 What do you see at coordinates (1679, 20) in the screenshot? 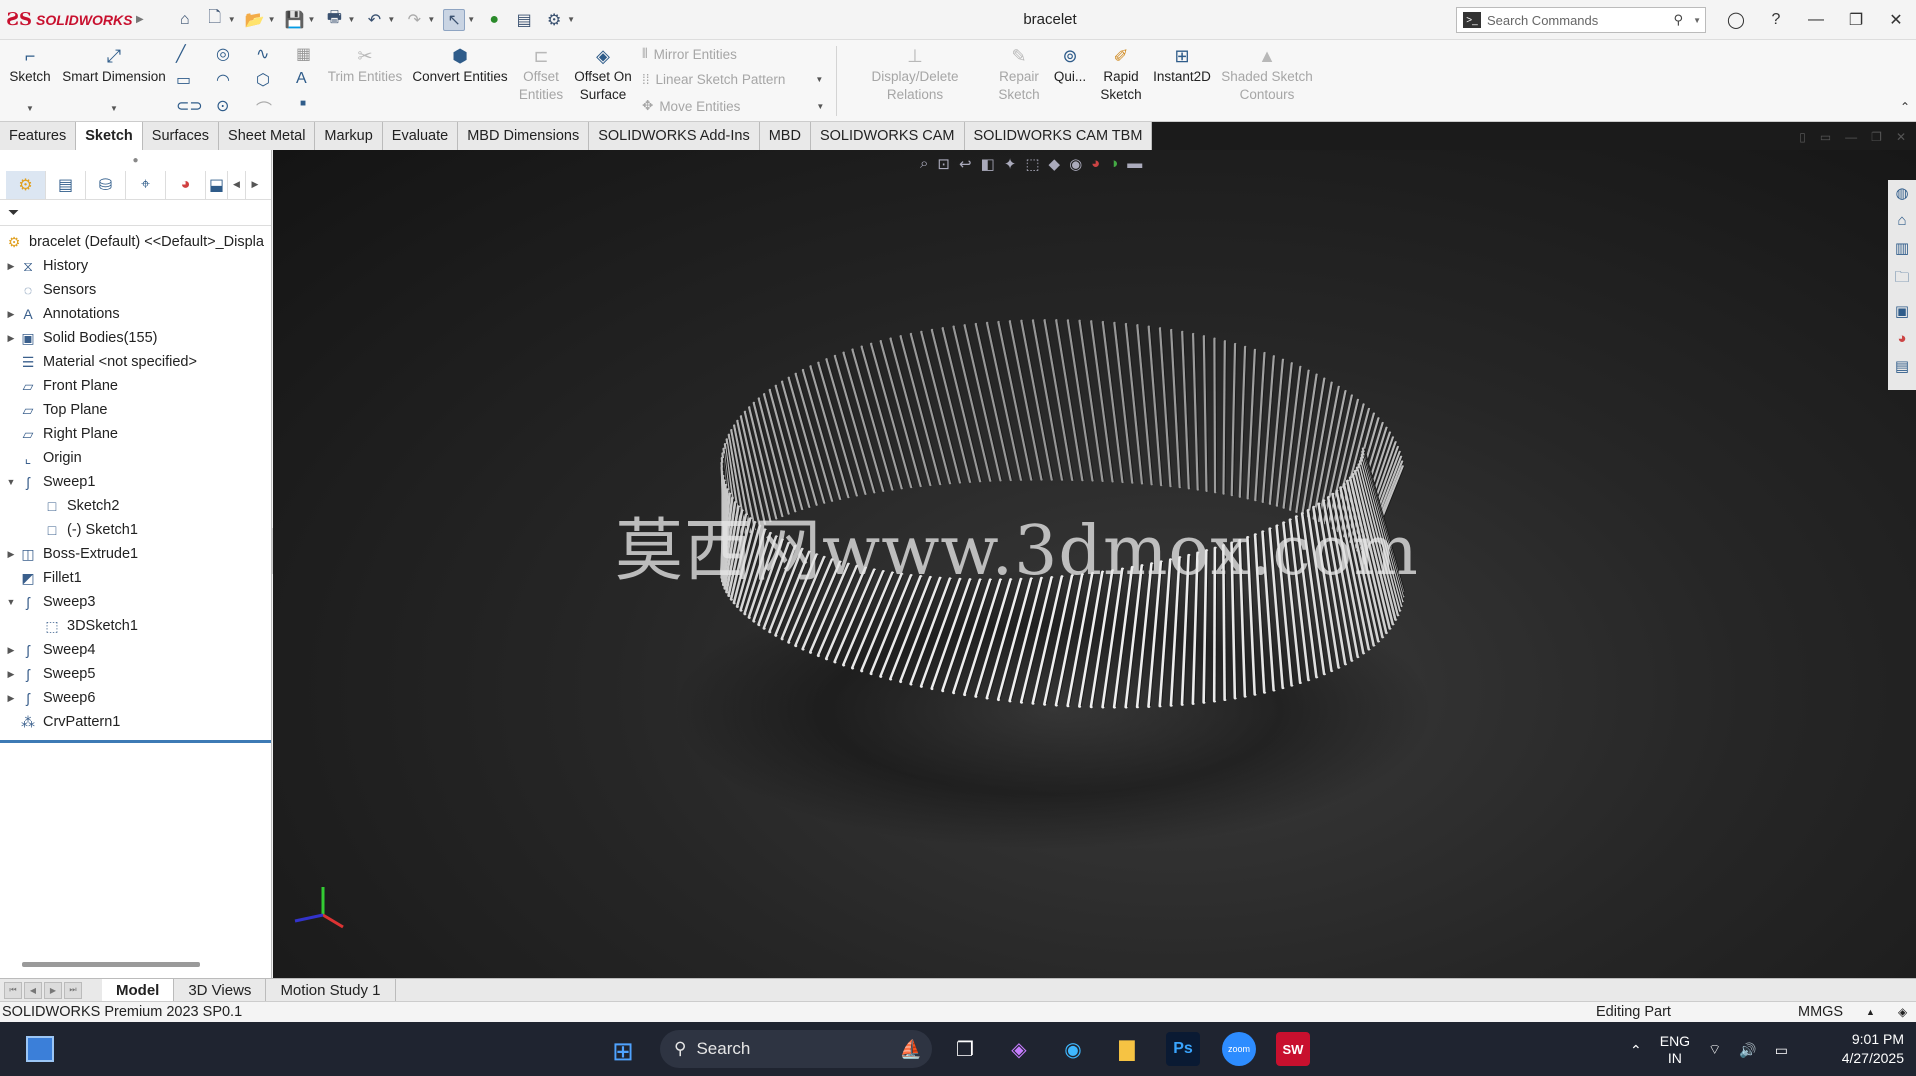
I see `search-icon: ⚲` at bounding box center [1679, 20].